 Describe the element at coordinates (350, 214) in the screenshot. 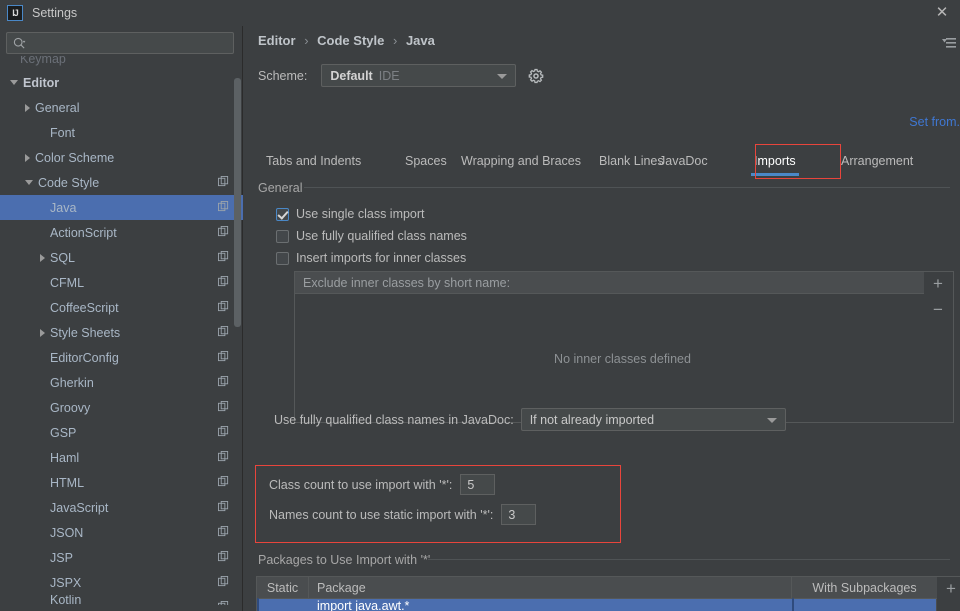

I see `checkbox-use-single-class-import: Use single class import` at that location.